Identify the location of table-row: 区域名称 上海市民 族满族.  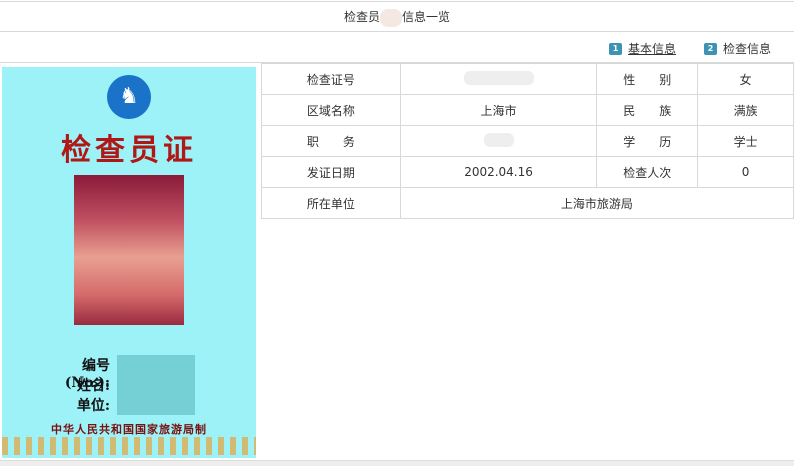
(527, 110).